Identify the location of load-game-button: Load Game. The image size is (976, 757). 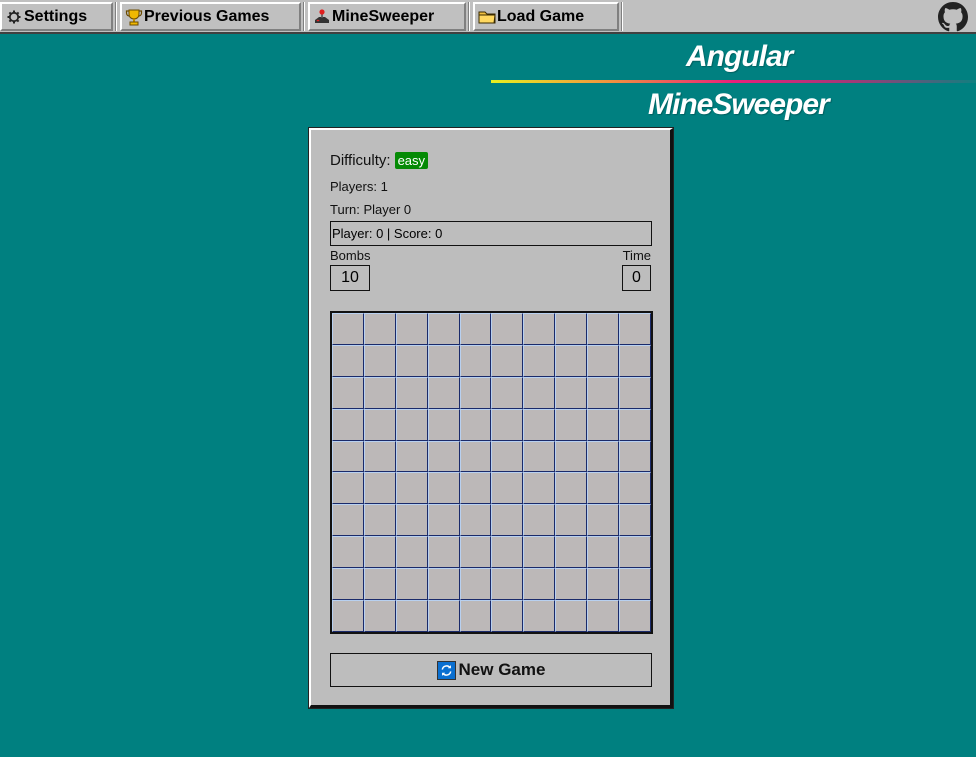
(546, 16).